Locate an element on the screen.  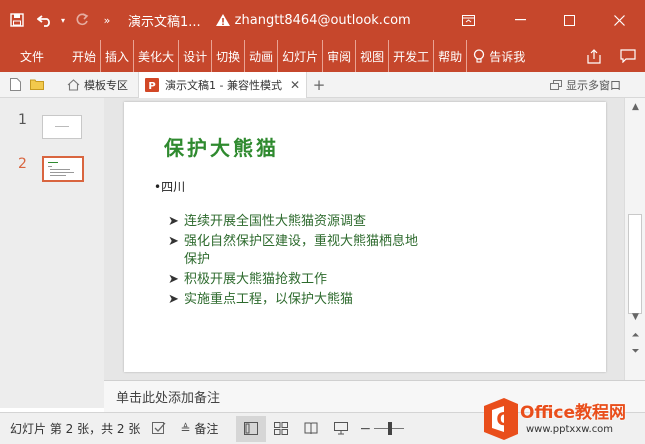
next-slide-icon: ⏷ is located at coordinates (635, 351).